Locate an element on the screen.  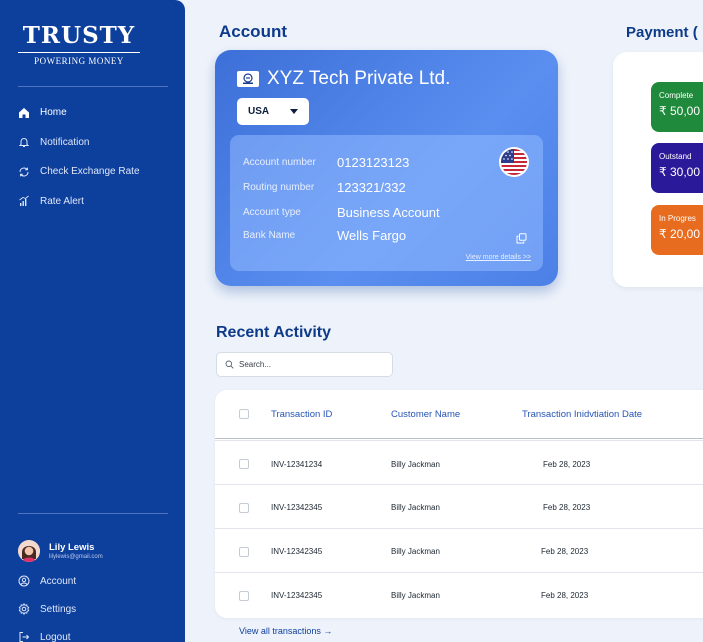
user-profile: Lily Lewis lilylewis@gmail.com is located at coordinates (60, 551).